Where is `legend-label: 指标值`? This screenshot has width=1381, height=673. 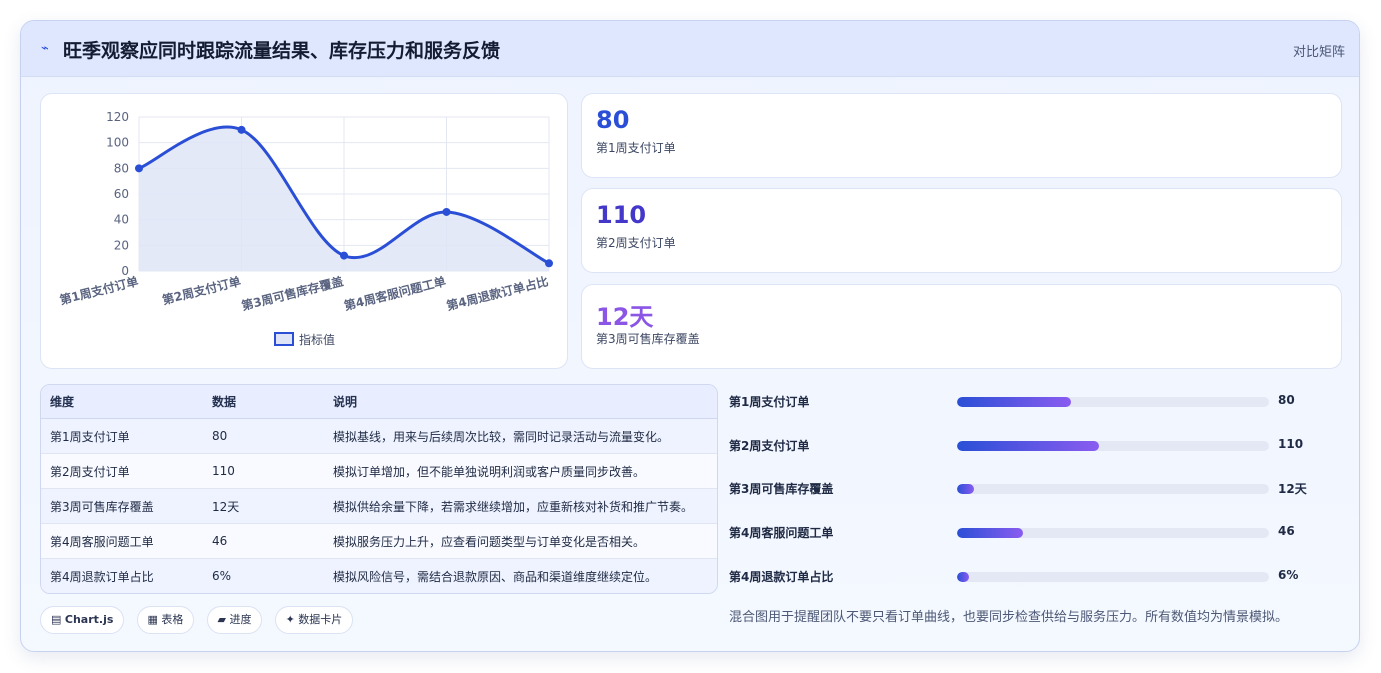
legend-label: 指标值 is located at coordinates (317, 339).